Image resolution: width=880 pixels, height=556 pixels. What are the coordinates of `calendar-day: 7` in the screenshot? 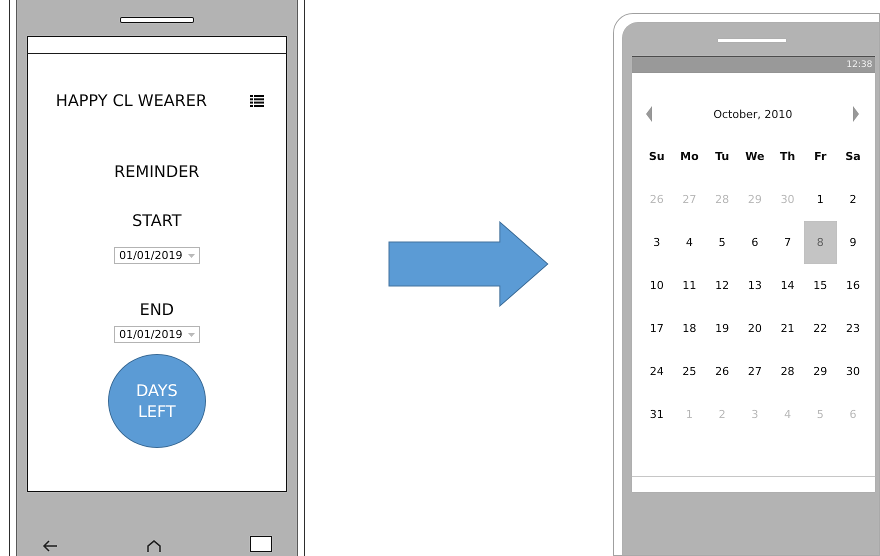 It's located at (787, 242).